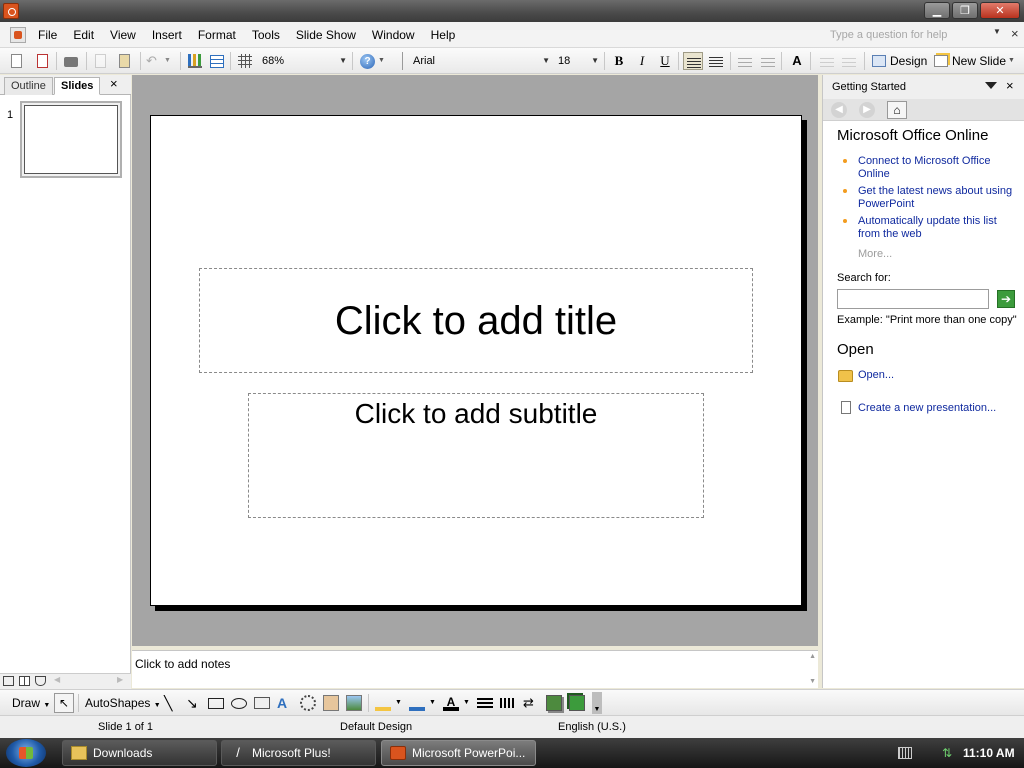 This screenshot has width=1024, height=768. Describe the element at coordinates (245, 61) in the screenshot. I see `show-grid-icon` at that location.